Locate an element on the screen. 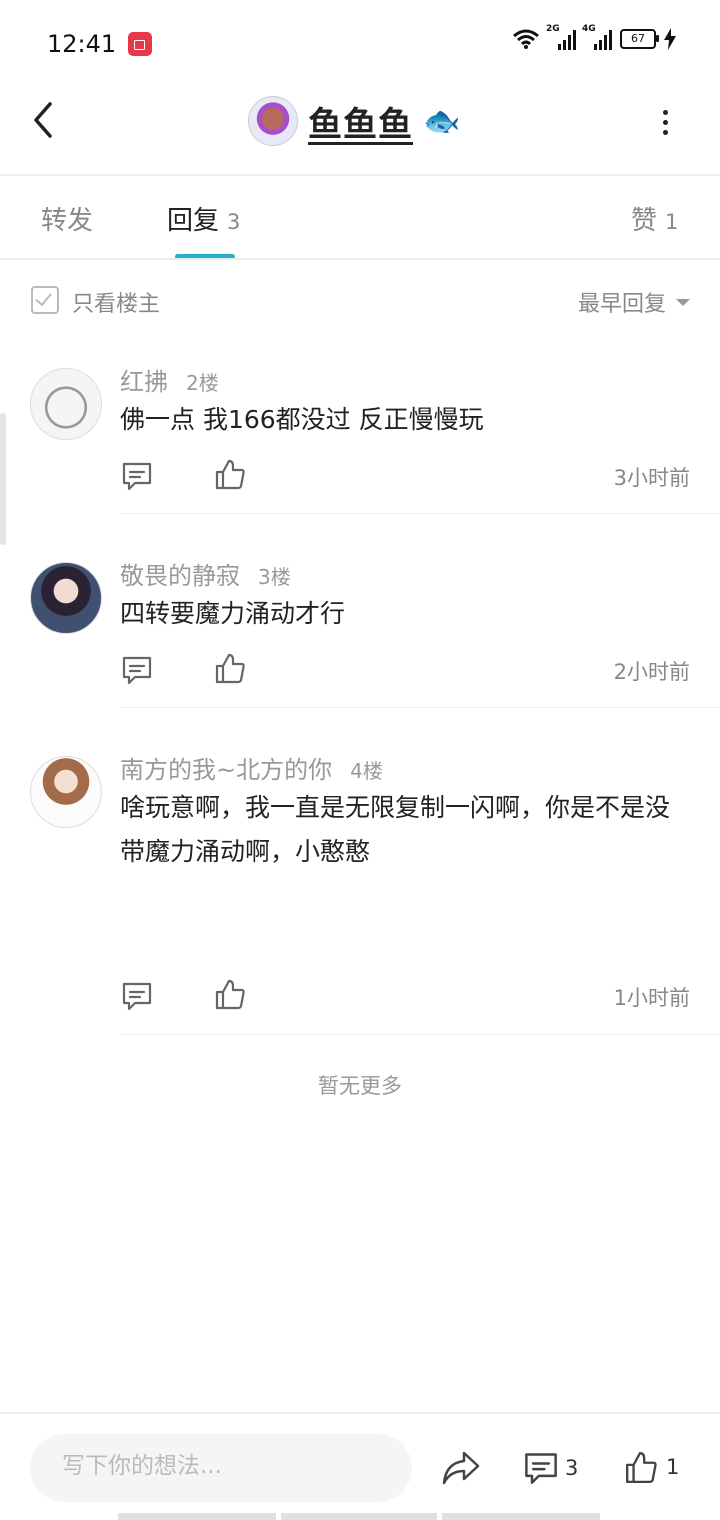 The width and height of the screenshot is (720, 1520). more-button is located at coordinates (665, 122).